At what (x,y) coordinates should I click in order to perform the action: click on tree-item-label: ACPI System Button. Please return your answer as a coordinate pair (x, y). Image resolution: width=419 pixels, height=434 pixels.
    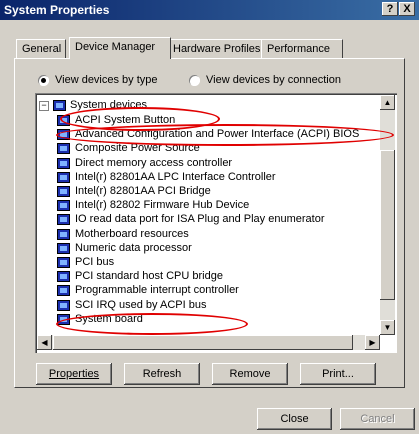
    Looking at the image, I should click on (125, 120).